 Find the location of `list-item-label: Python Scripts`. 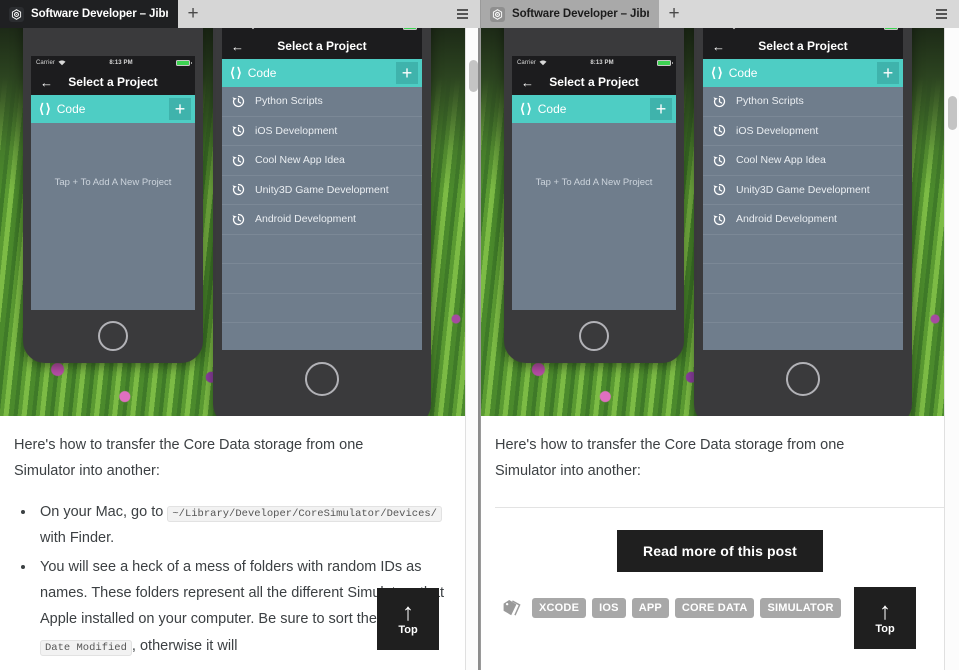

list-item-label: Python Scripts is located at coordinates (770, 101).